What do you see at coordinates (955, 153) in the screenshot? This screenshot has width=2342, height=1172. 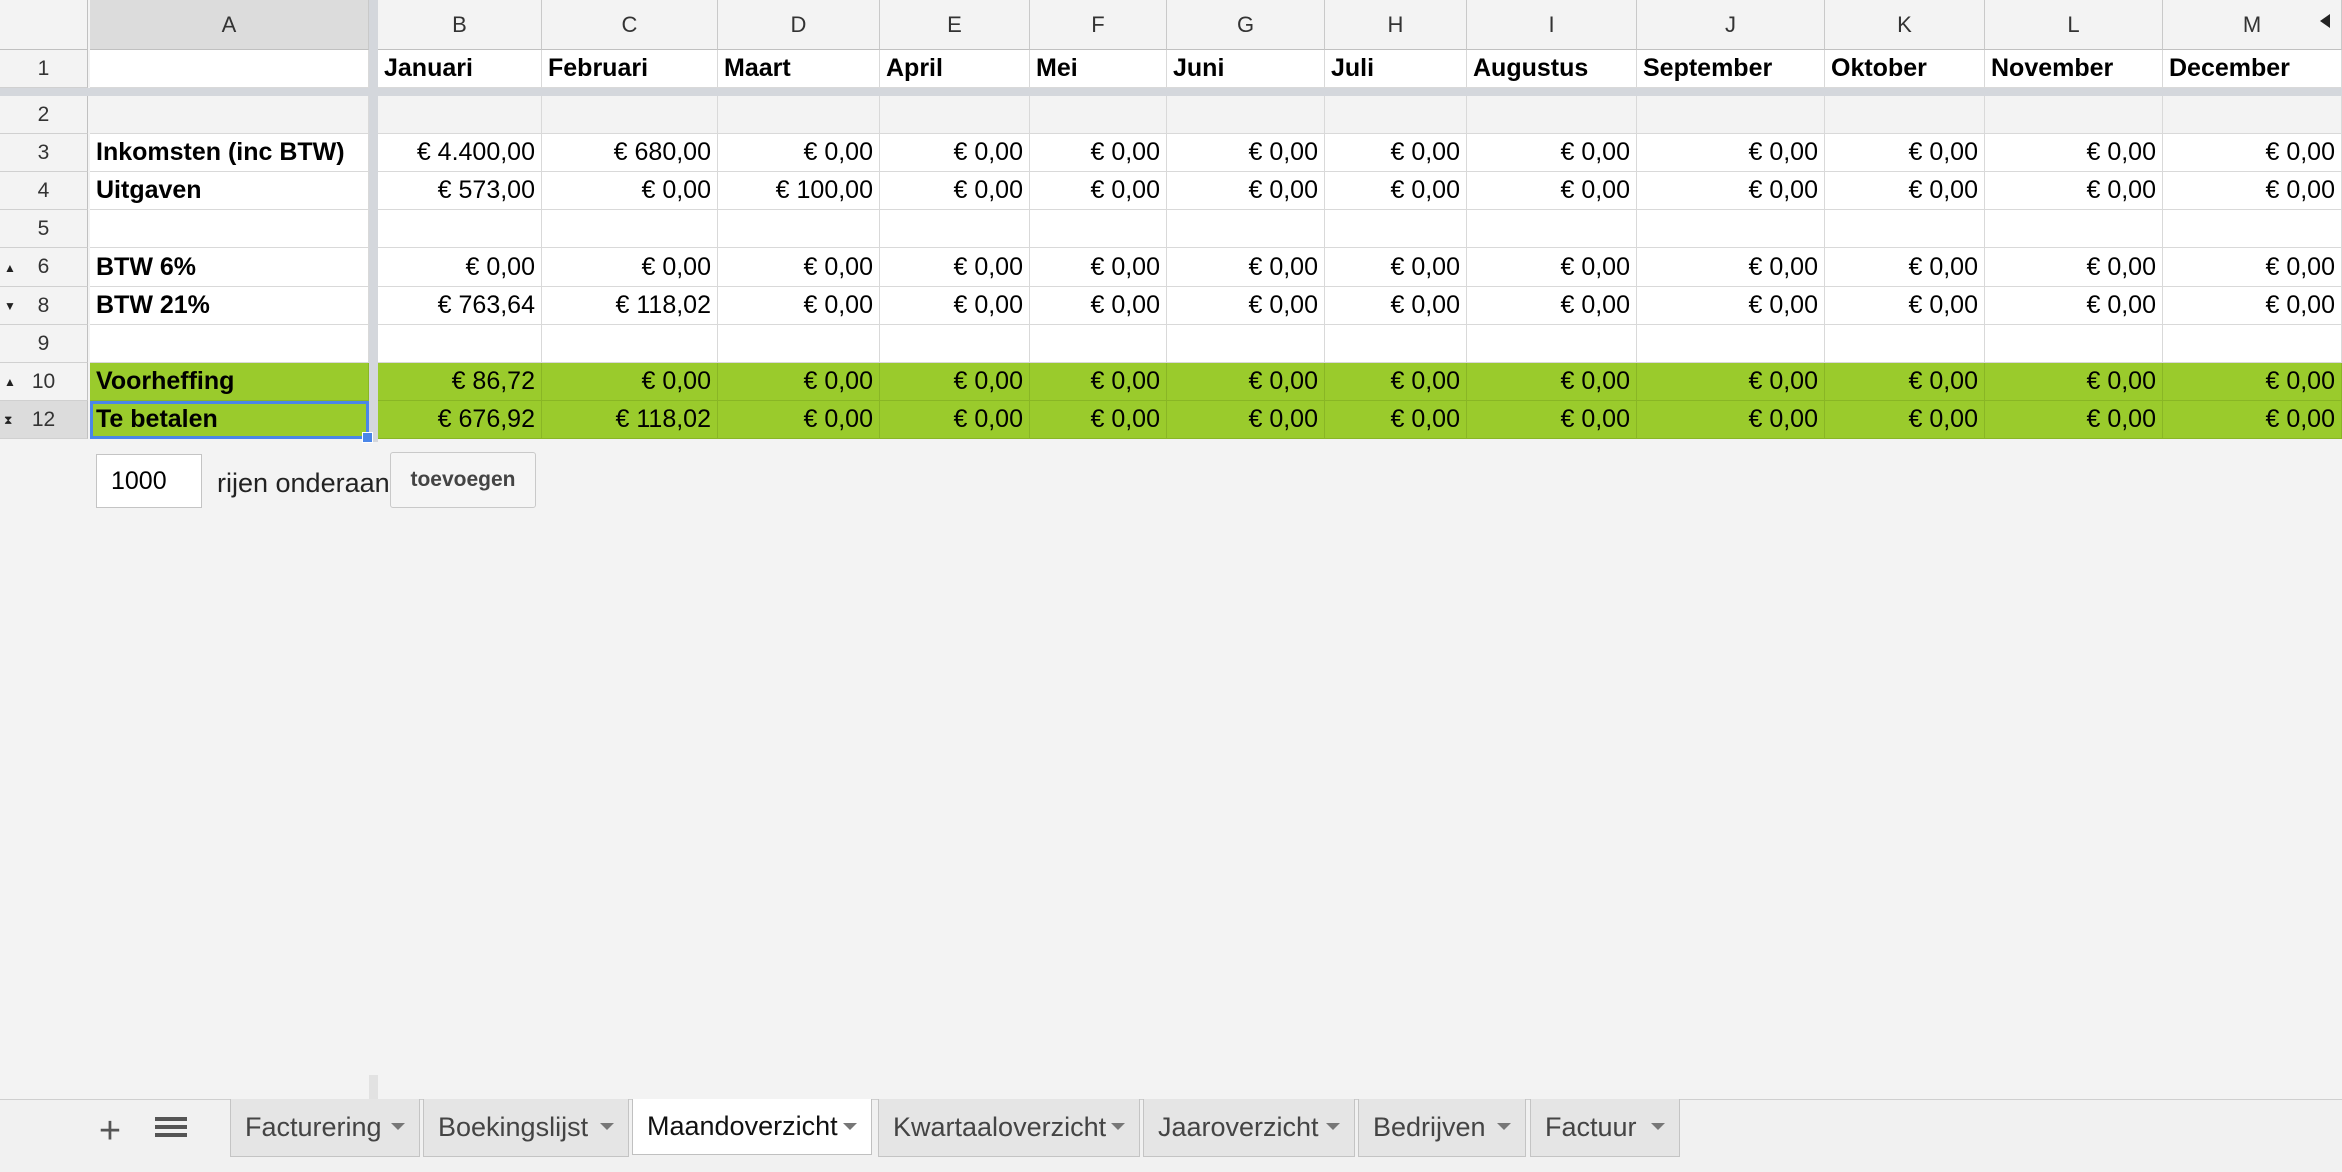 I see `cell-e3: € 0,00` at bounding box center [955, 153].